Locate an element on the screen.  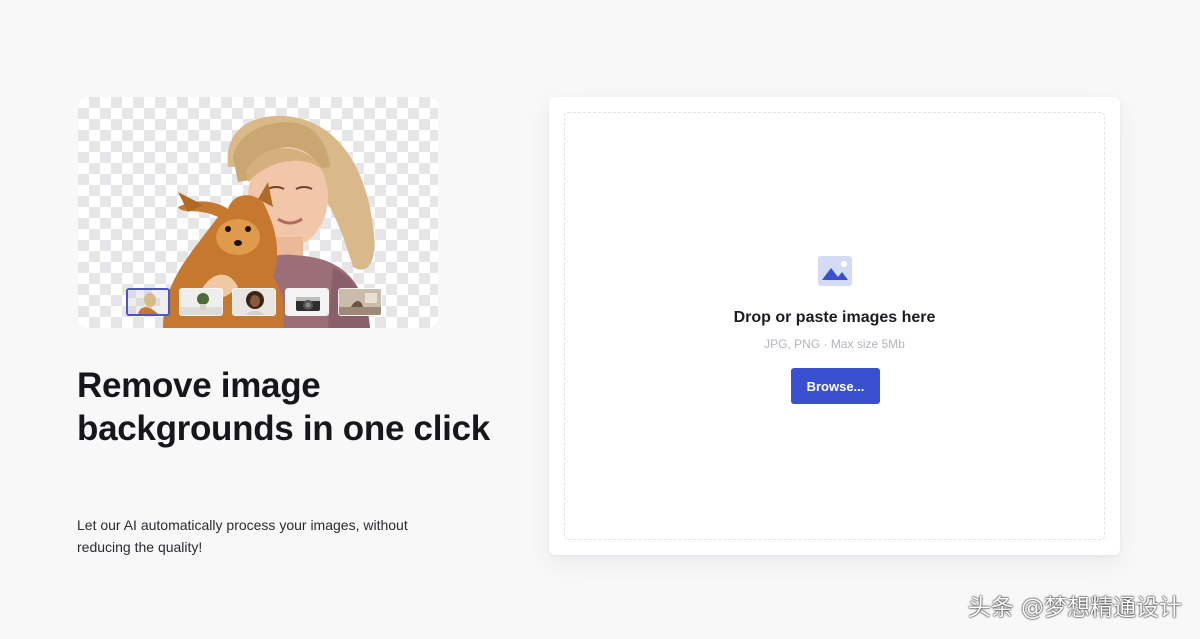
thumbnail-camera is located at coordinates (307, 302).